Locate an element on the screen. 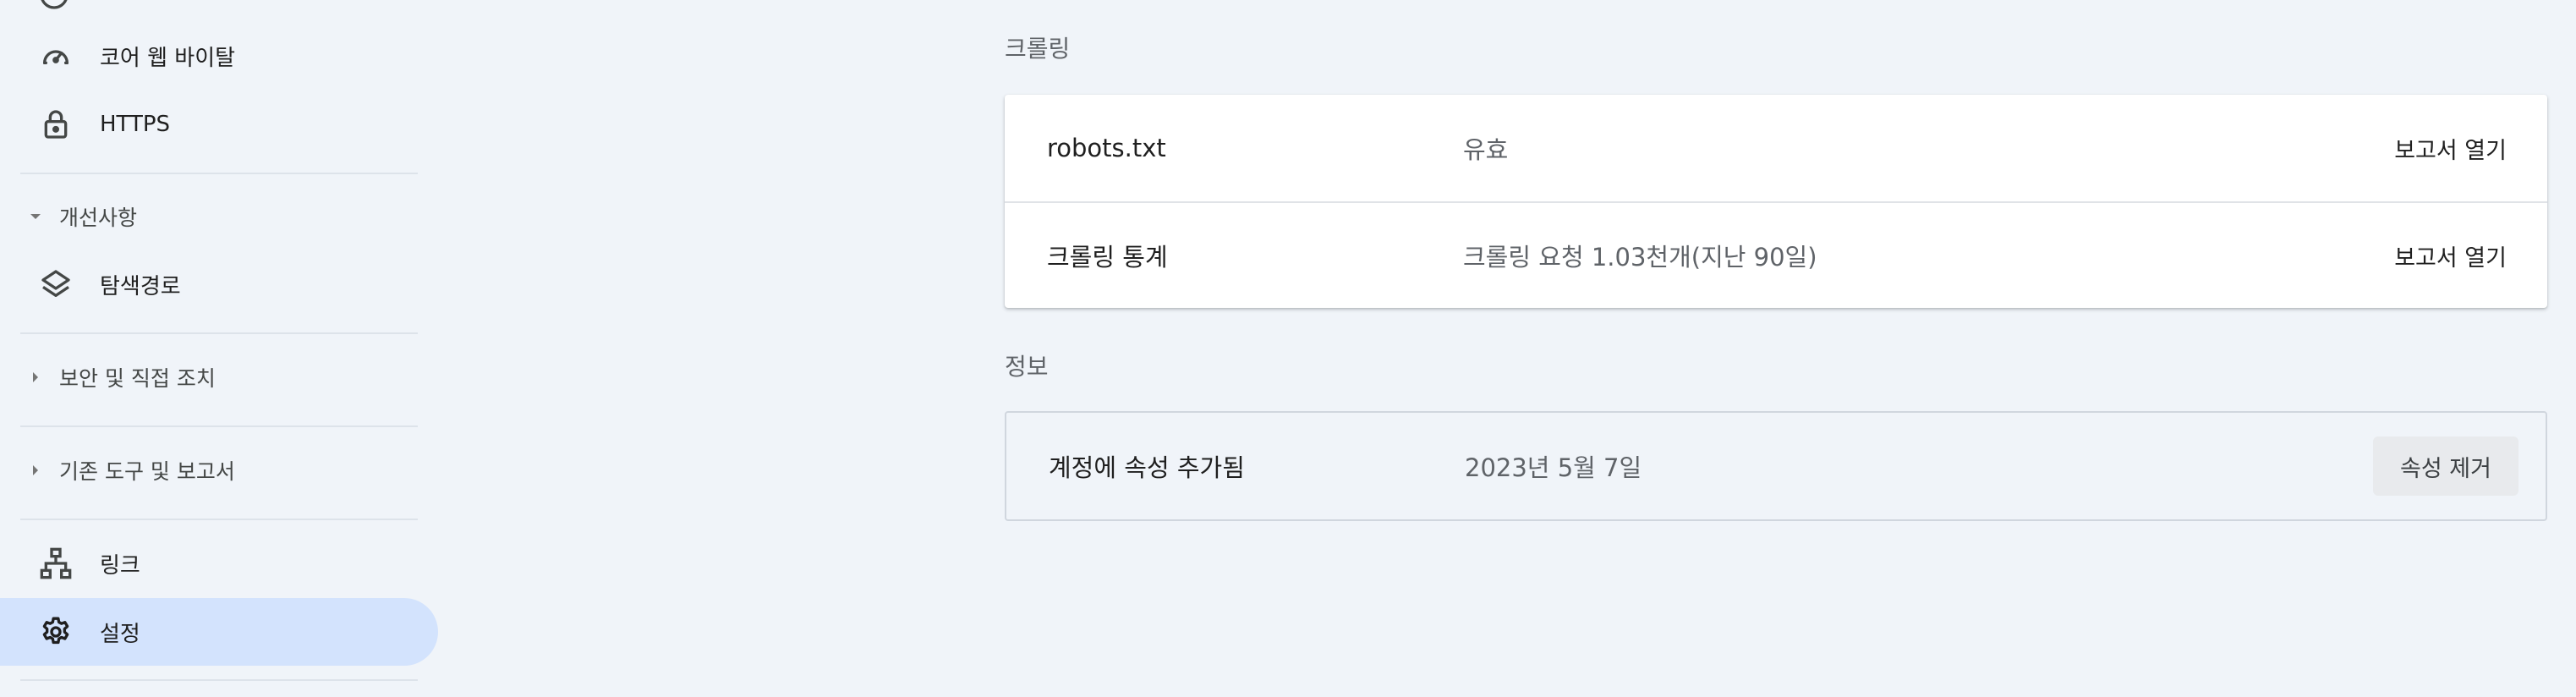  sidebar-item-links: 링크 is located at coordinates (219, 563).